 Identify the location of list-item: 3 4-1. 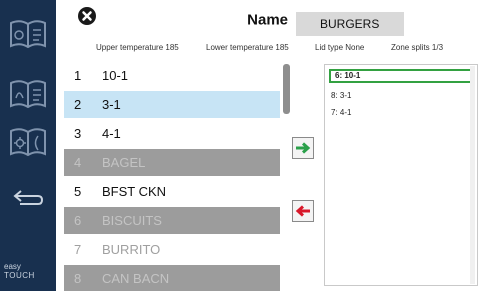
(172, 134).